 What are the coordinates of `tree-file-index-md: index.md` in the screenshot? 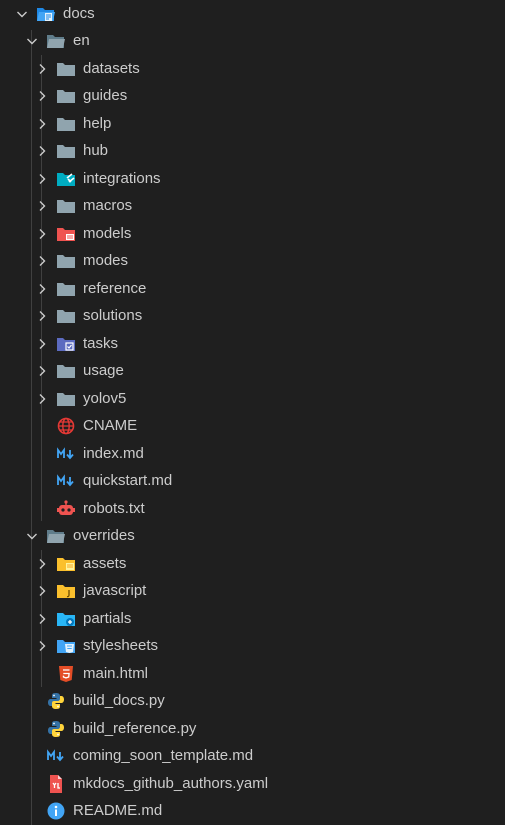 It's located at (252, 454).